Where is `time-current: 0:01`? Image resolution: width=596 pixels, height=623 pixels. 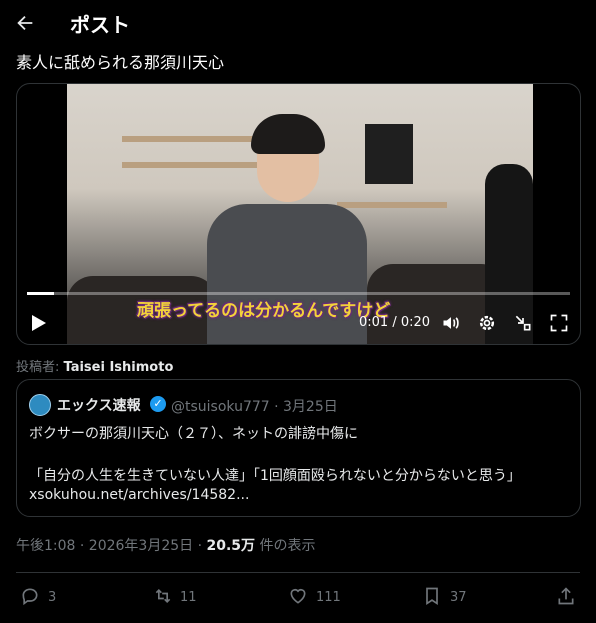 time-current: 0:01 is located at coordinates (374, 322).